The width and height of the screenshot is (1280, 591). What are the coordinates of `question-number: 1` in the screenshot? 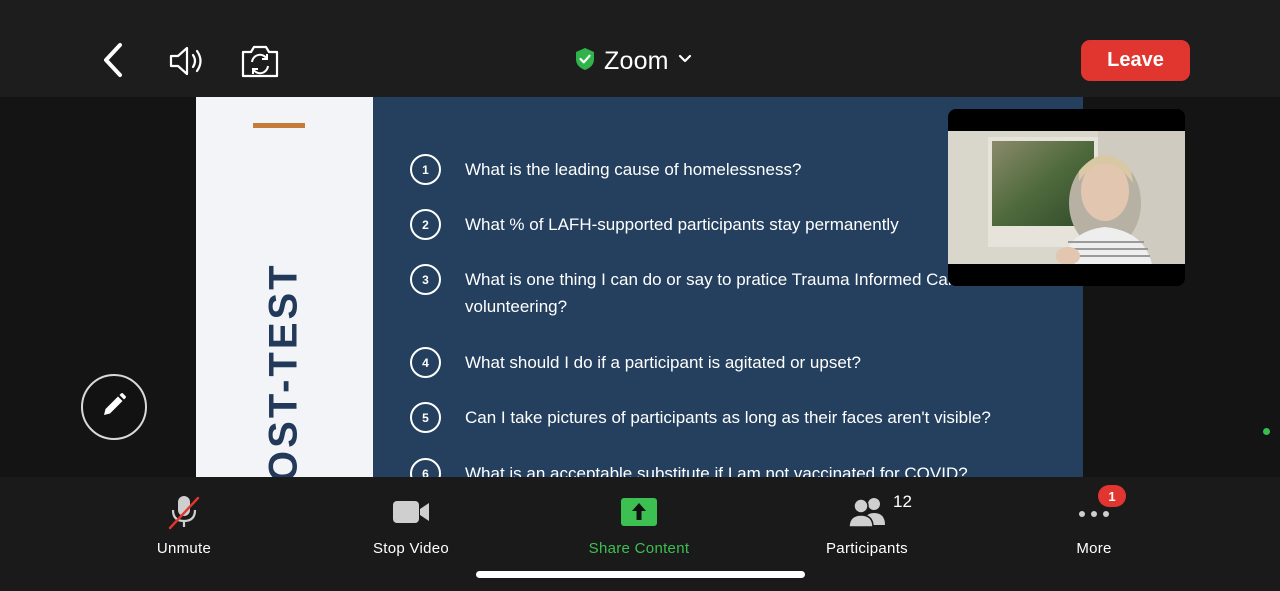 It's located at (425, 169).